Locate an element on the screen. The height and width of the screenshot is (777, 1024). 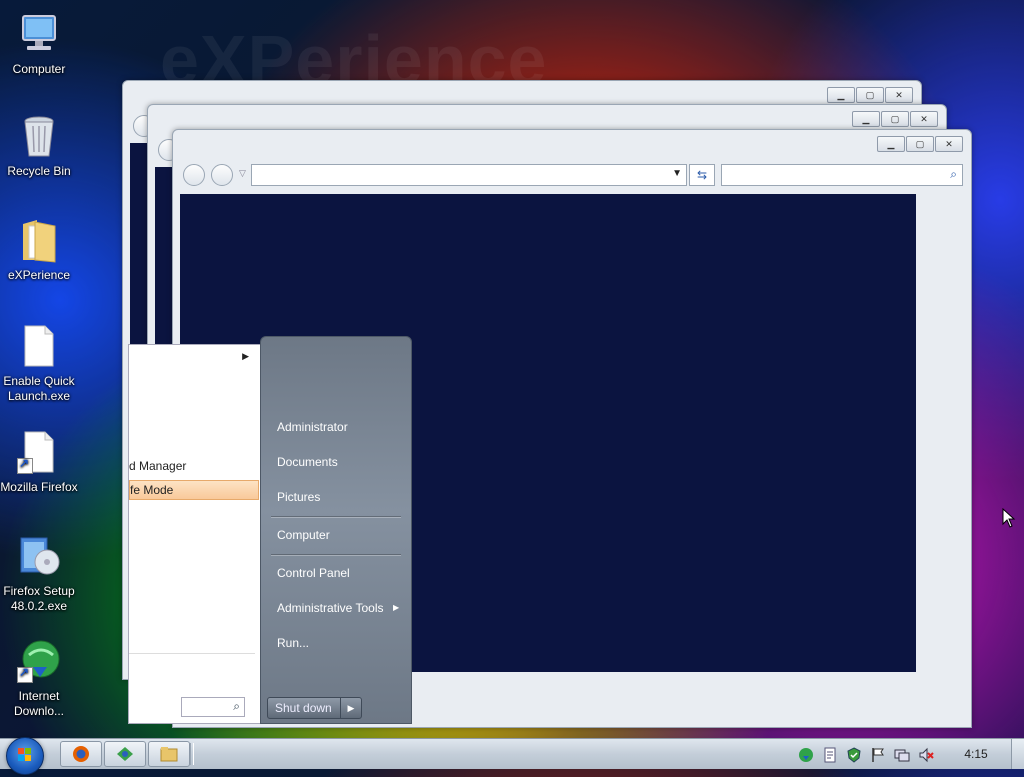
start-item-documents: Documents is located at coordinates (307, 462).